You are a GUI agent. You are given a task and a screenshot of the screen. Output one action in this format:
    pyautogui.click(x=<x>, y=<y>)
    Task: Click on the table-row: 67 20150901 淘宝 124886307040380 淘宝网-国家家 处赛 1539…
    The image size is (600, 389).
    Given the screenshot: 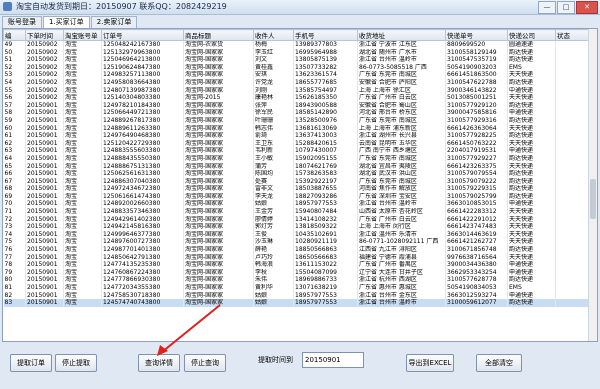 What is the action you would take?
    pyautogui.click(x=296, y=181)
    